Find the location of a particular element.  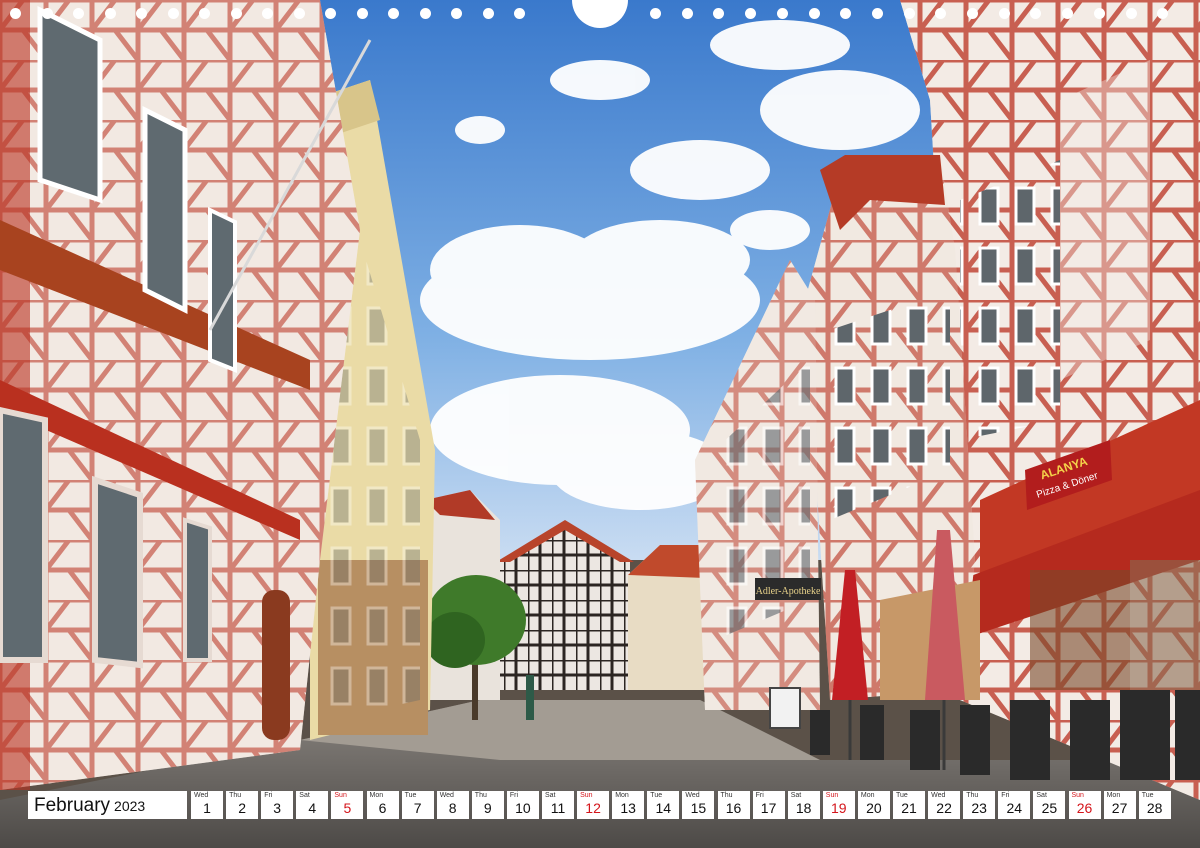

day-number: 12 is located at coordinates (593, 808).